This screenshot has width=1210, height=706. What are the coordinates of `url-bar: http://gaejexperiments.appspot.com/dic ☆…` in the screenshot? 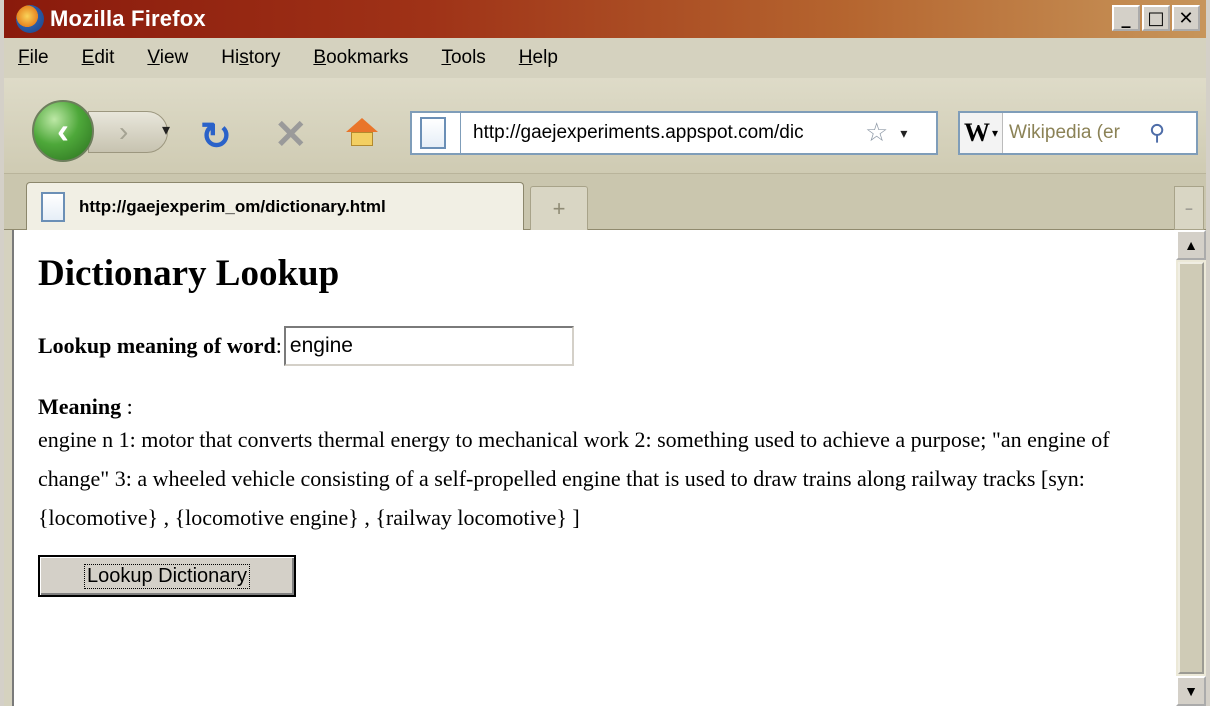 It's located at (674, 133).